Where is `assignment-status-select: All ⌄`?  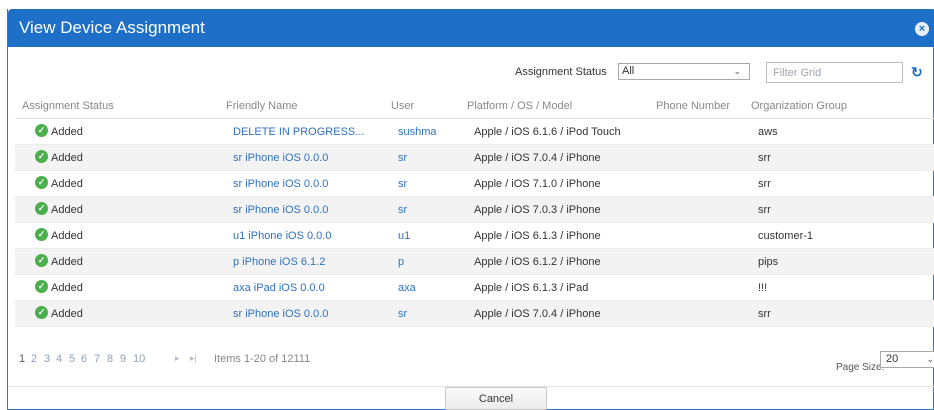
assignment-status-select: All ⌄ is located at coordinates (684, 71).